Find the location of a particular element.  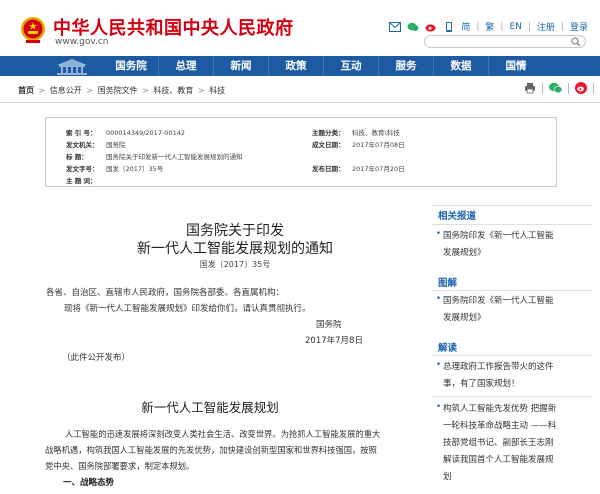

share-bar is located at coordinates (562, 88).